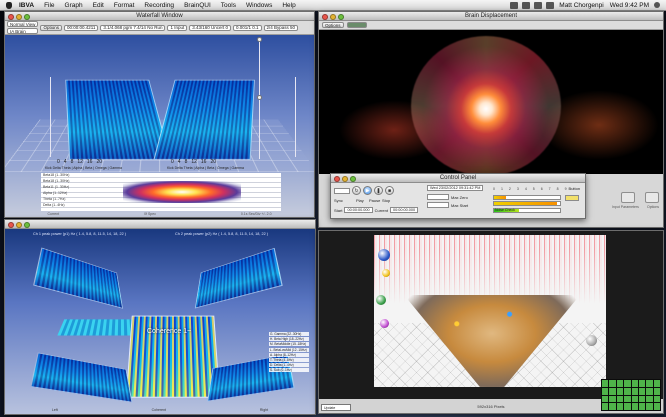 The height and width of the screenshot is (417, 666). What do you see at coordinates (458, 178) in the screenshot?
I see `control-titlebar: Control Panel` at bounding box center [458, 178].